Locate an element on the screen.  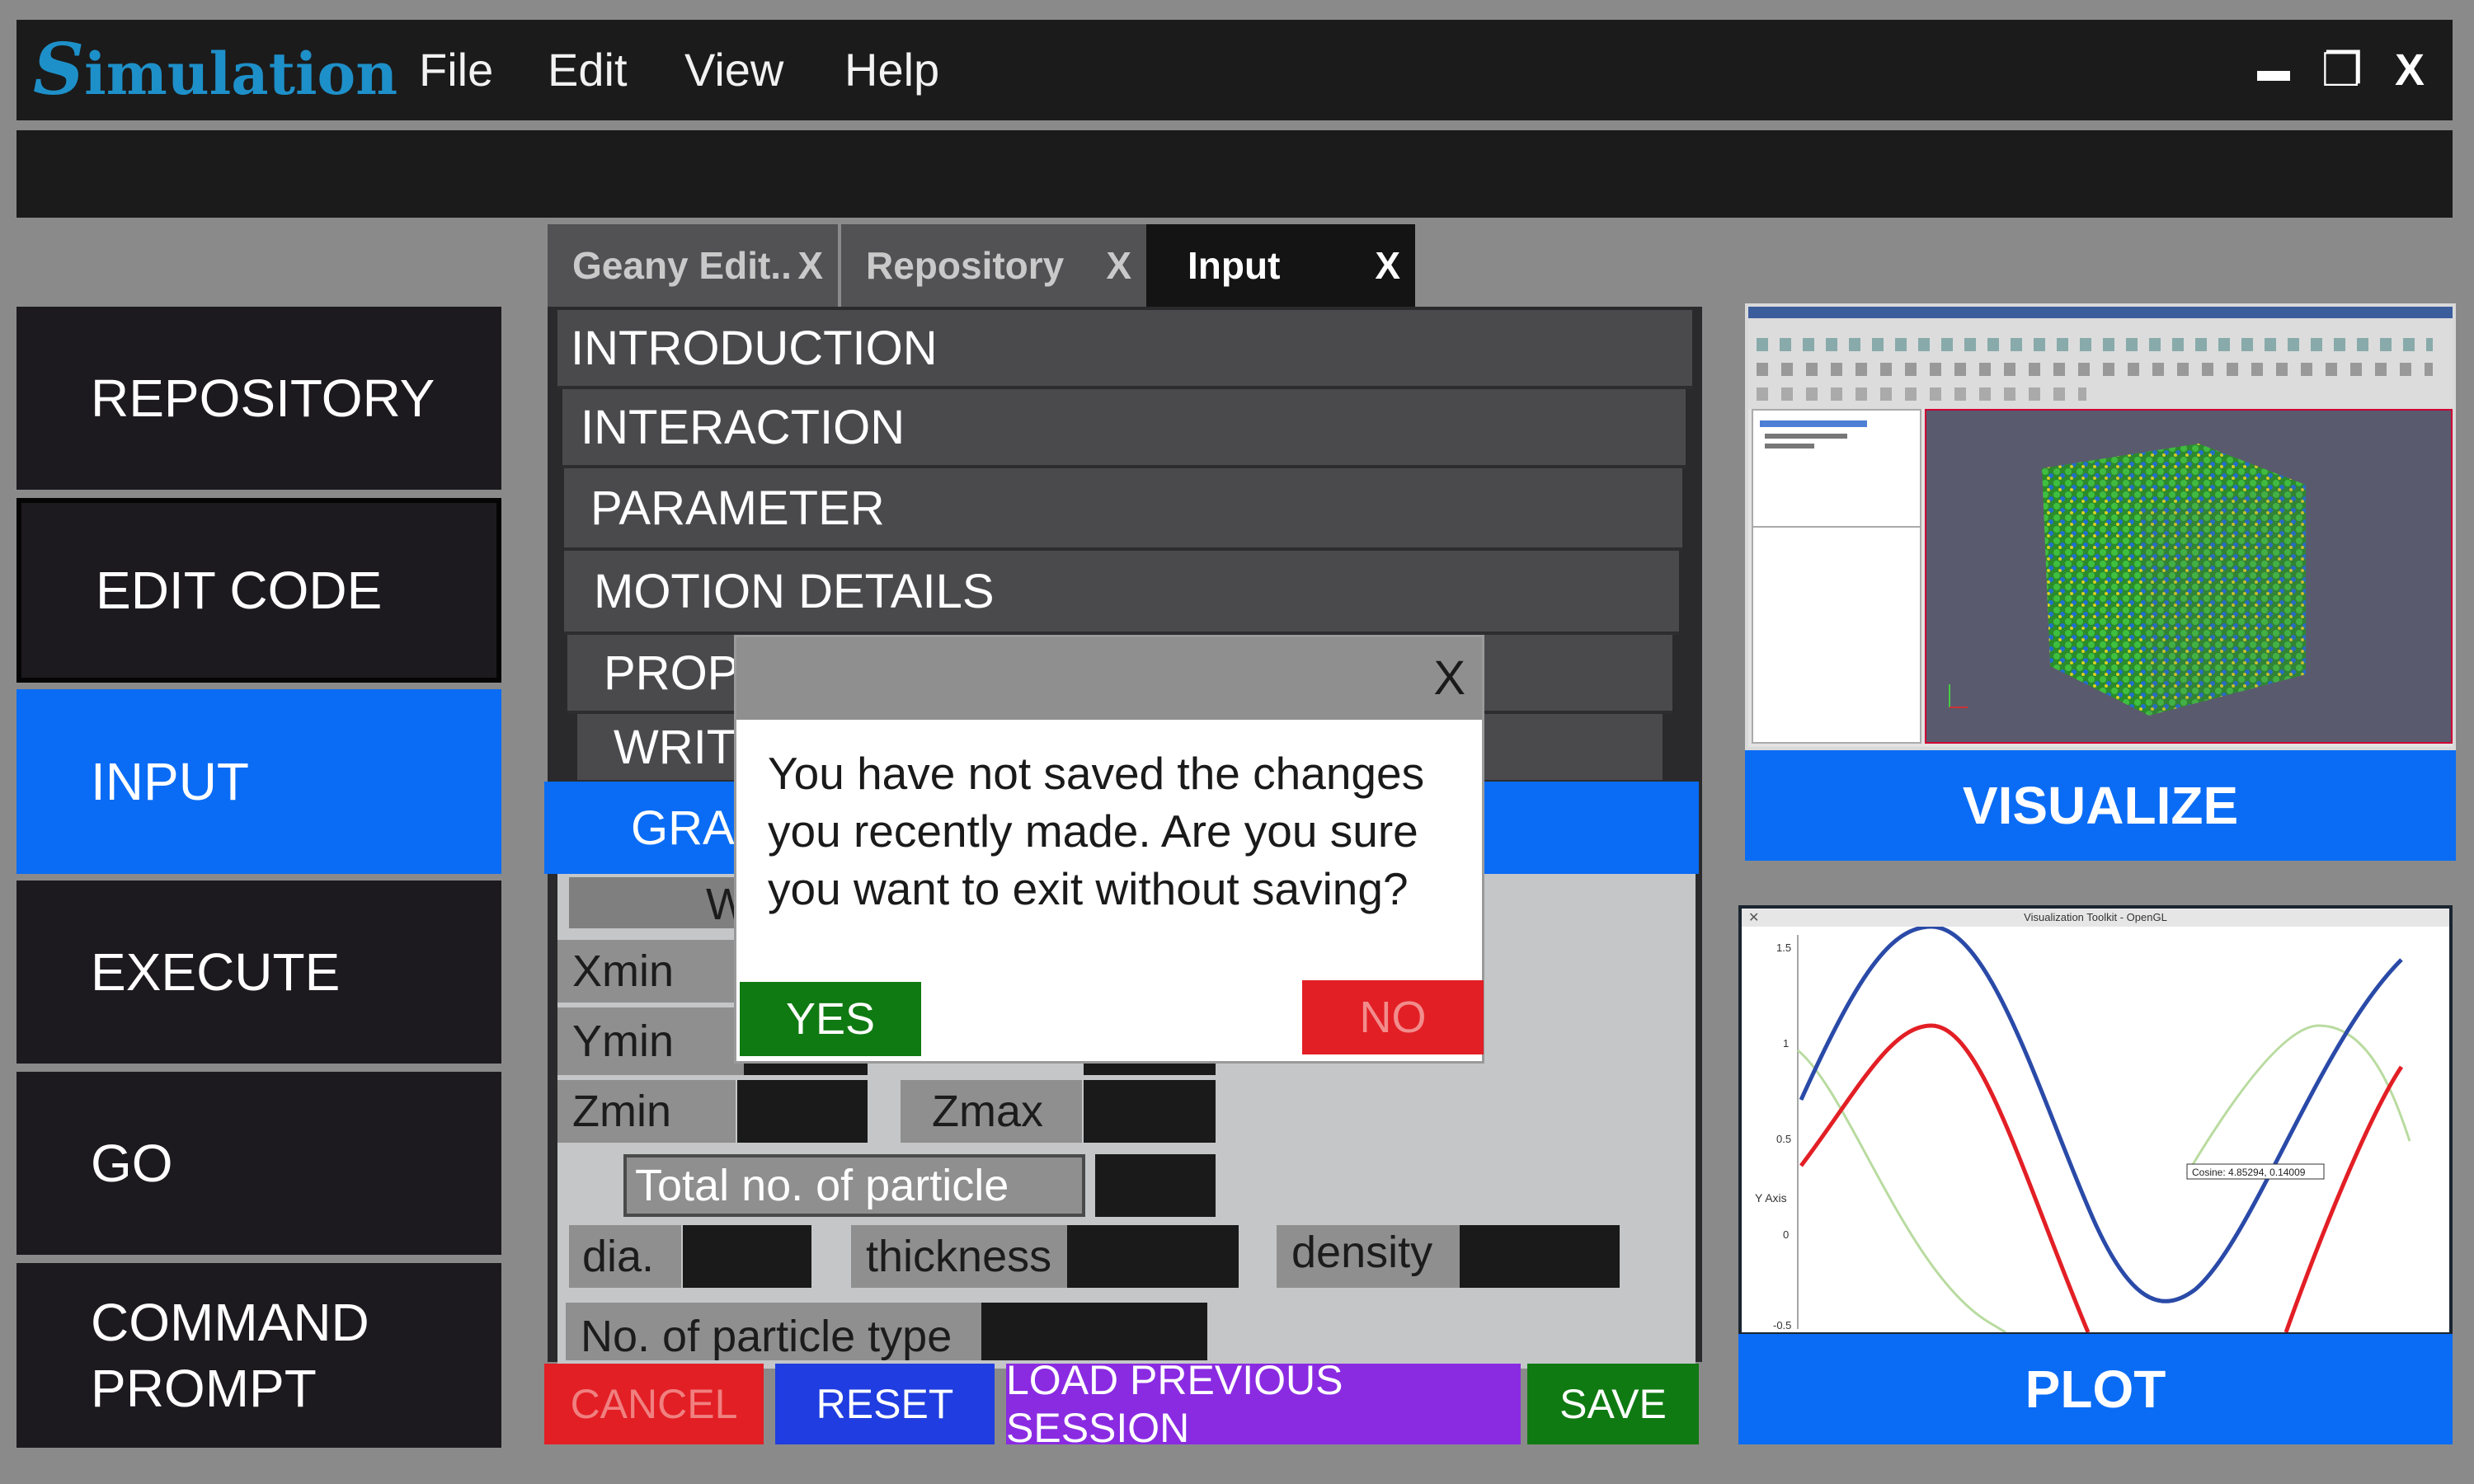
total-particle-input is located at coordinates (1155, 1185).